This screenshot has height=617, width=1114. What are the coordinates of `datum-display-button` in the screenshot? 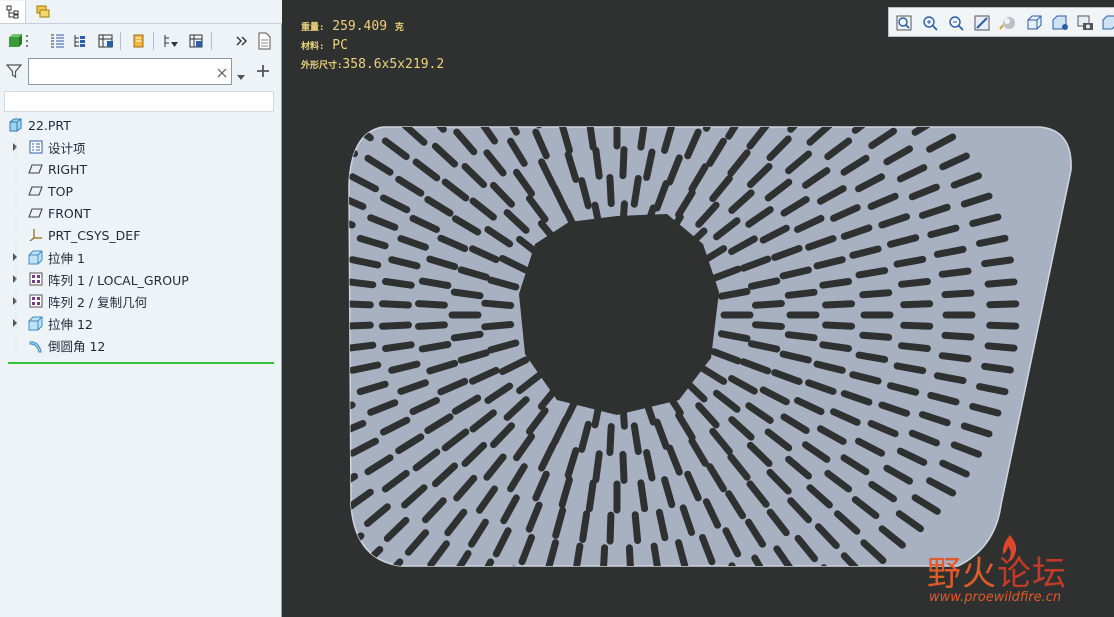 It's located at (1086, 23).